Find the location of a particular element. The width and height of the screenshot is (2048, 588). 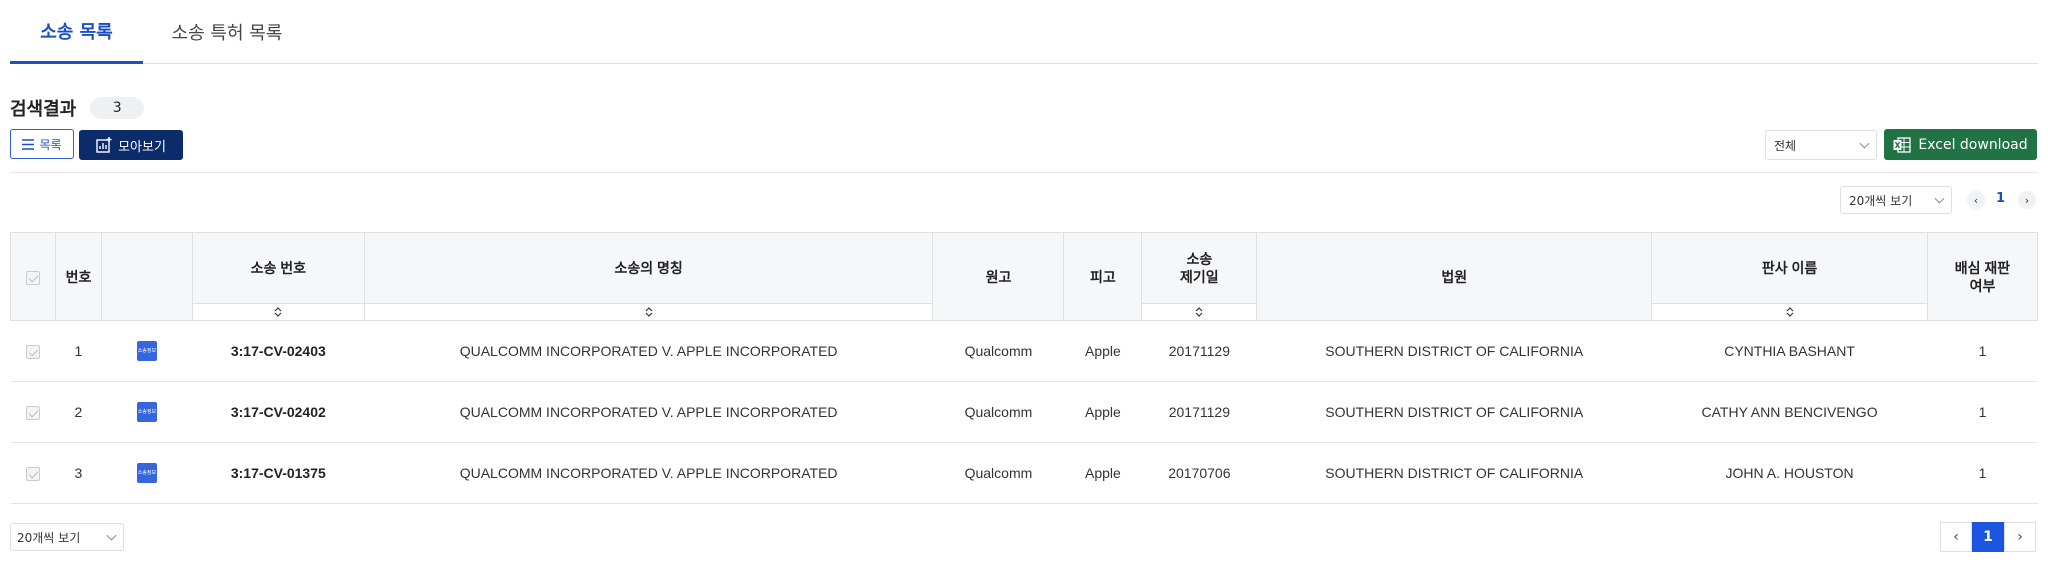

next-page-button: › is located at coordinates (2020, 537).